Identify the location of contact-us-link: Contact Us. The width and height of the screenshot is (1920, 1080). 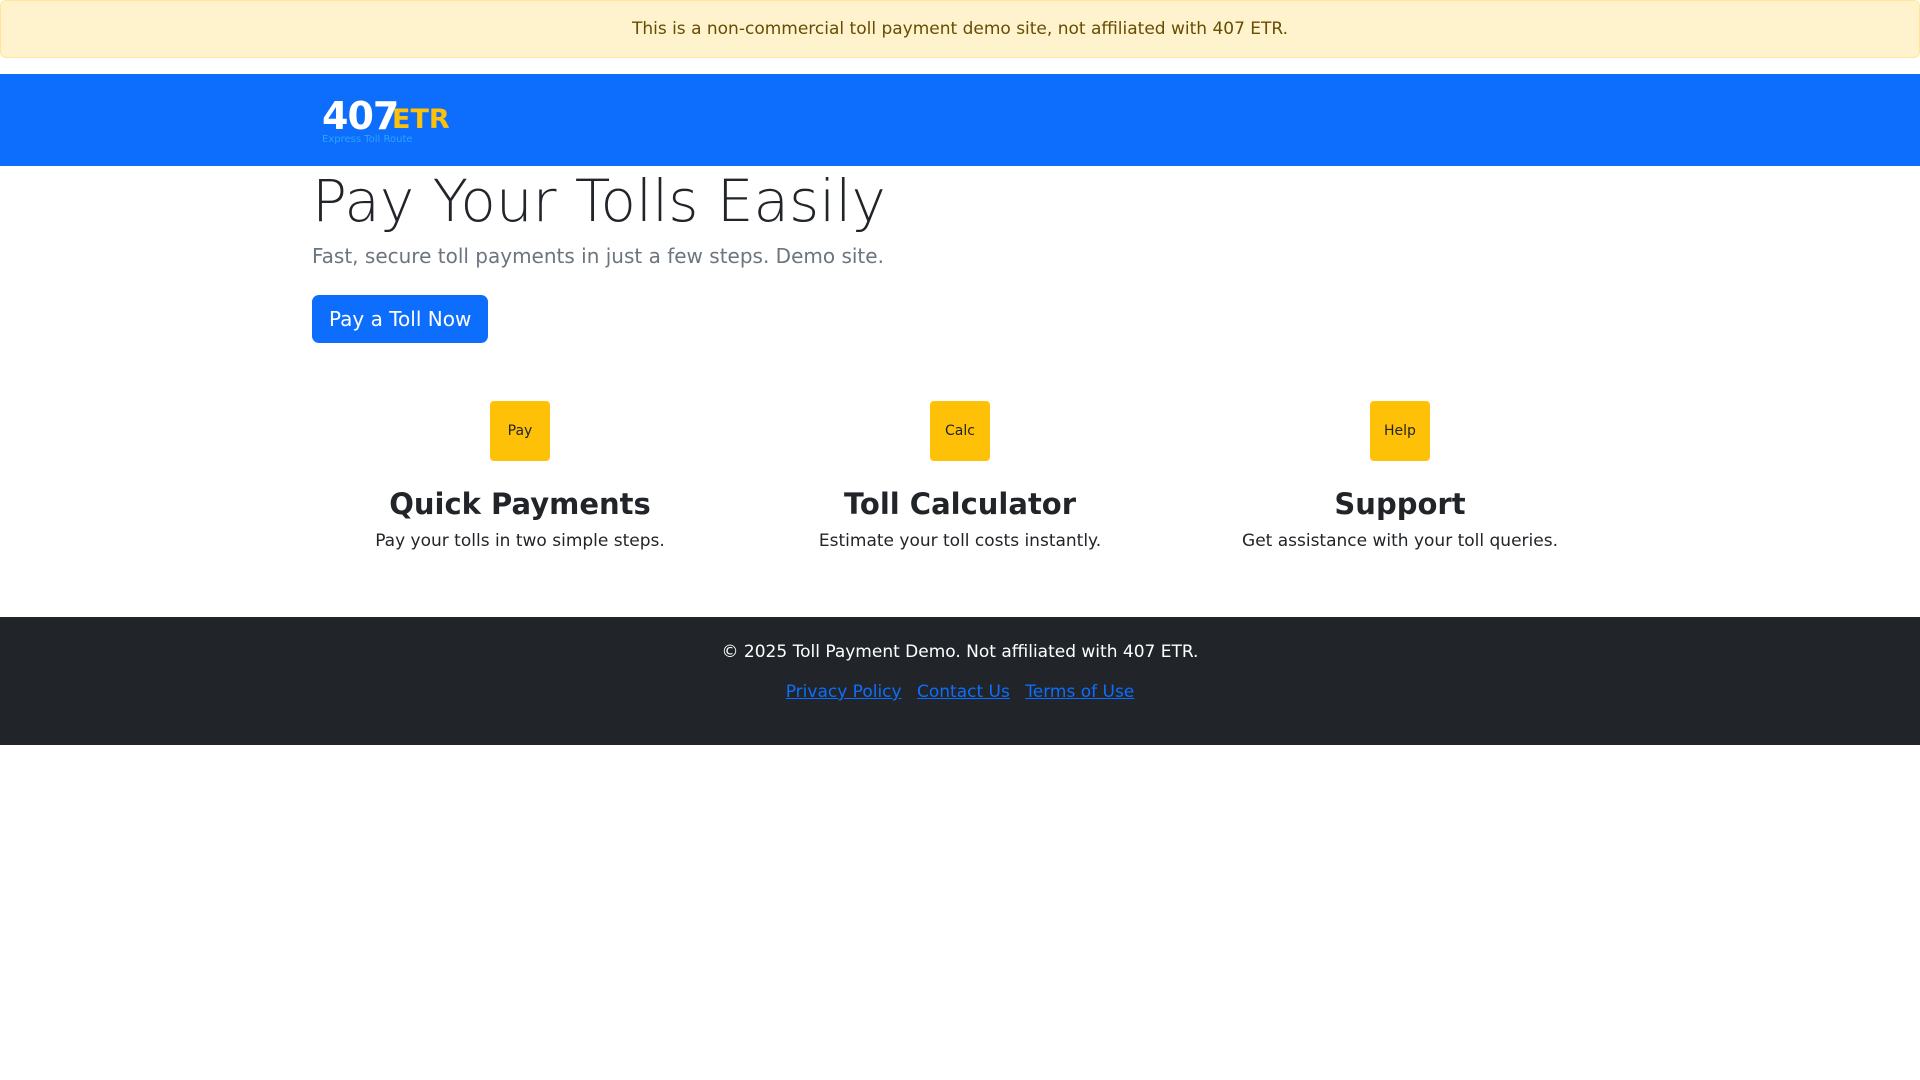
(963, 692).